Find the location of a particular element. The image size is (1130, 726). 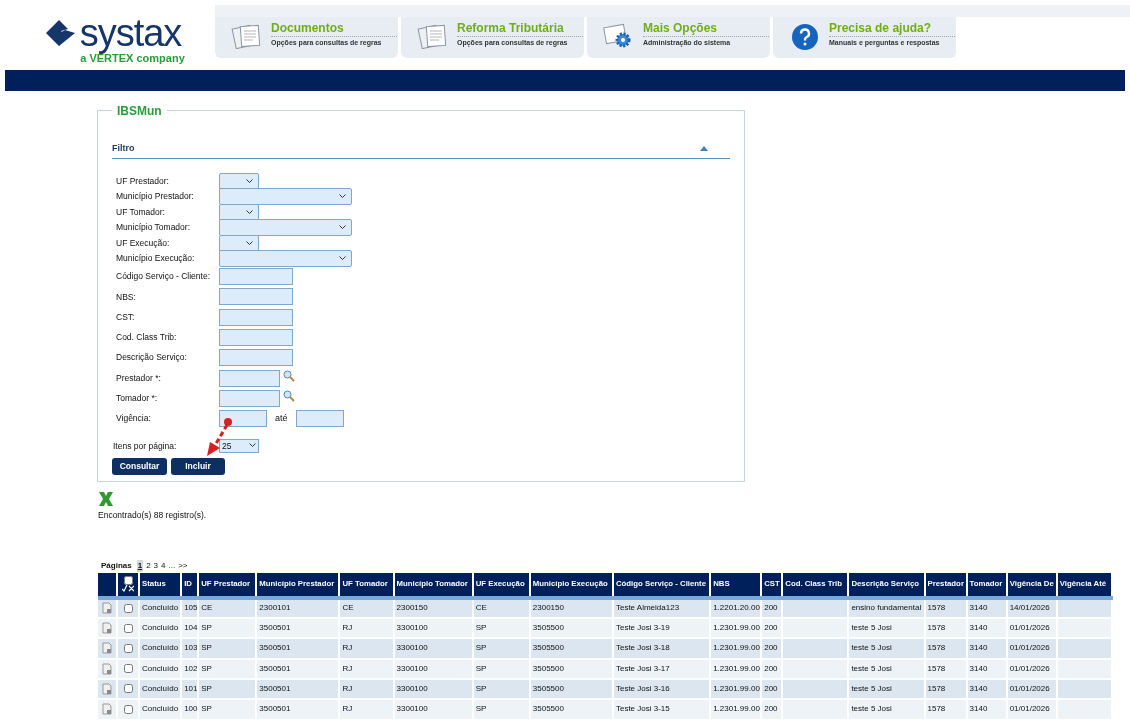

page-link: 1 is located at coordinates (140, 565).